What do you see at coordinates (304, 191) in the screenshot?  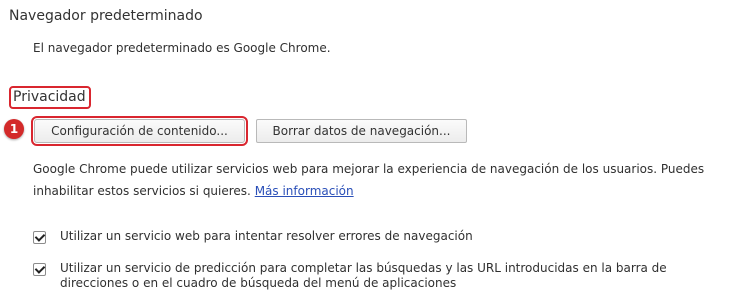 I see `more-info-link: Más información` at bounding box center [304, 191].